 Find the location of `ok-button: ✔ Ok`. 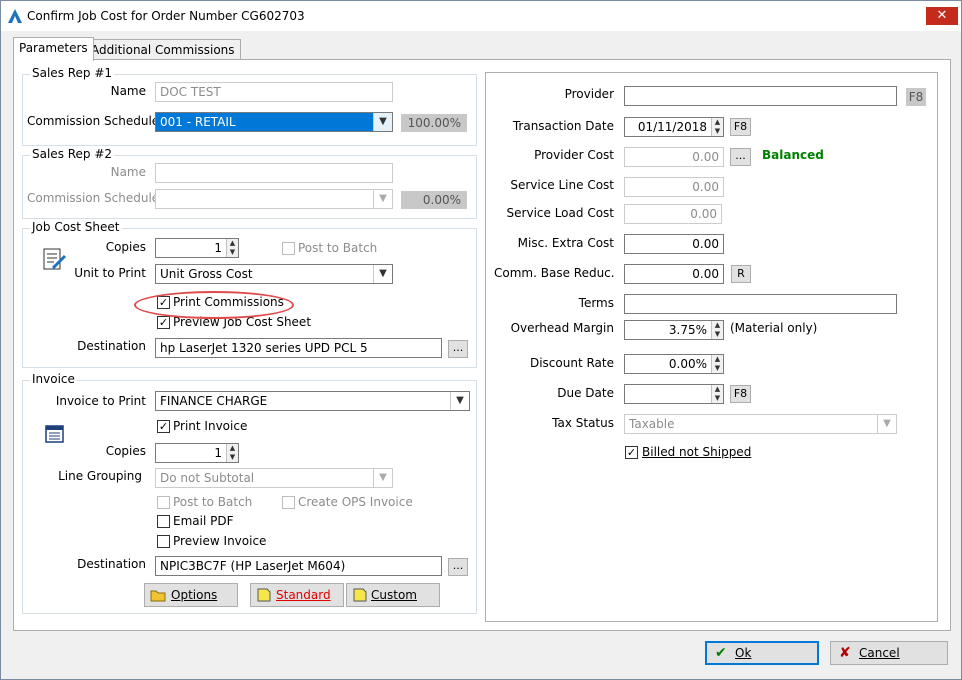

ok-button: ✔ Ok is located at coordinates (762, 653).